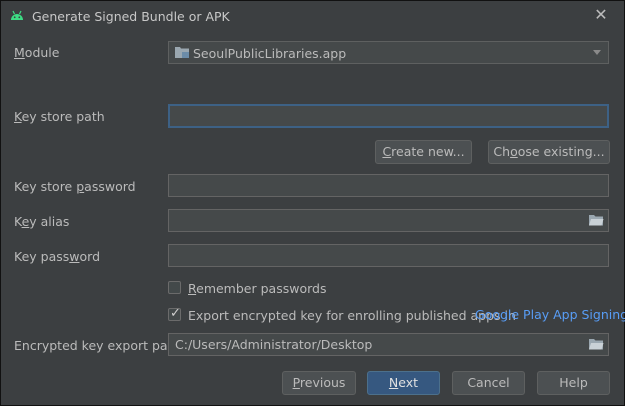  Describe the element at coordinates (319, 383) in the screenshot. I see `previous-button: Previous` at that location.